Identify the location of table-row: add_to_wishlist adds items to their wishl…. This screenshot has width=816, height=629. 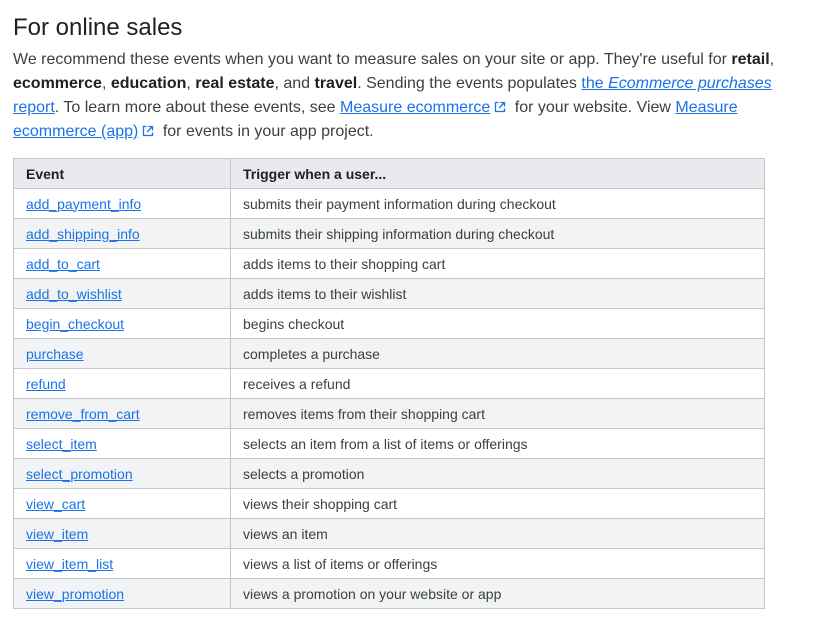
(389, 293).